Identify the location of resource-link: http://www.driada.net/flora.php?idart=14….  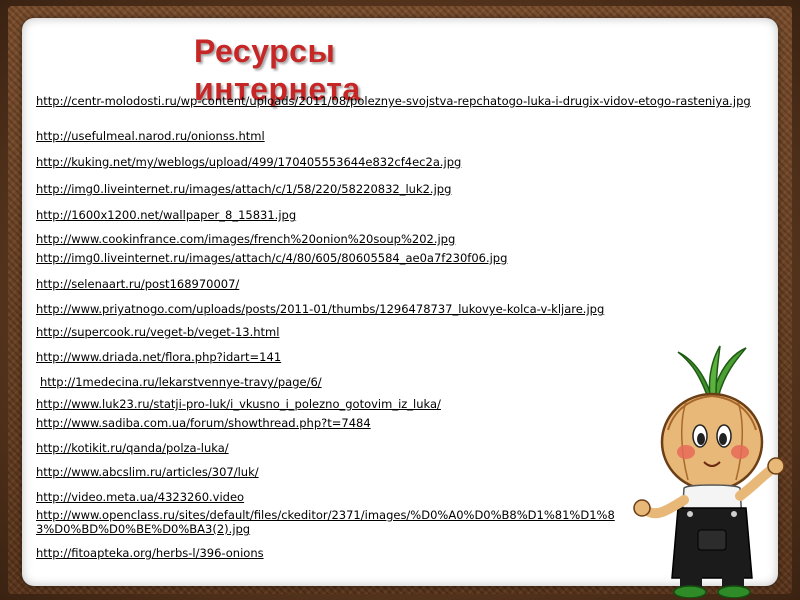
(158, 357).